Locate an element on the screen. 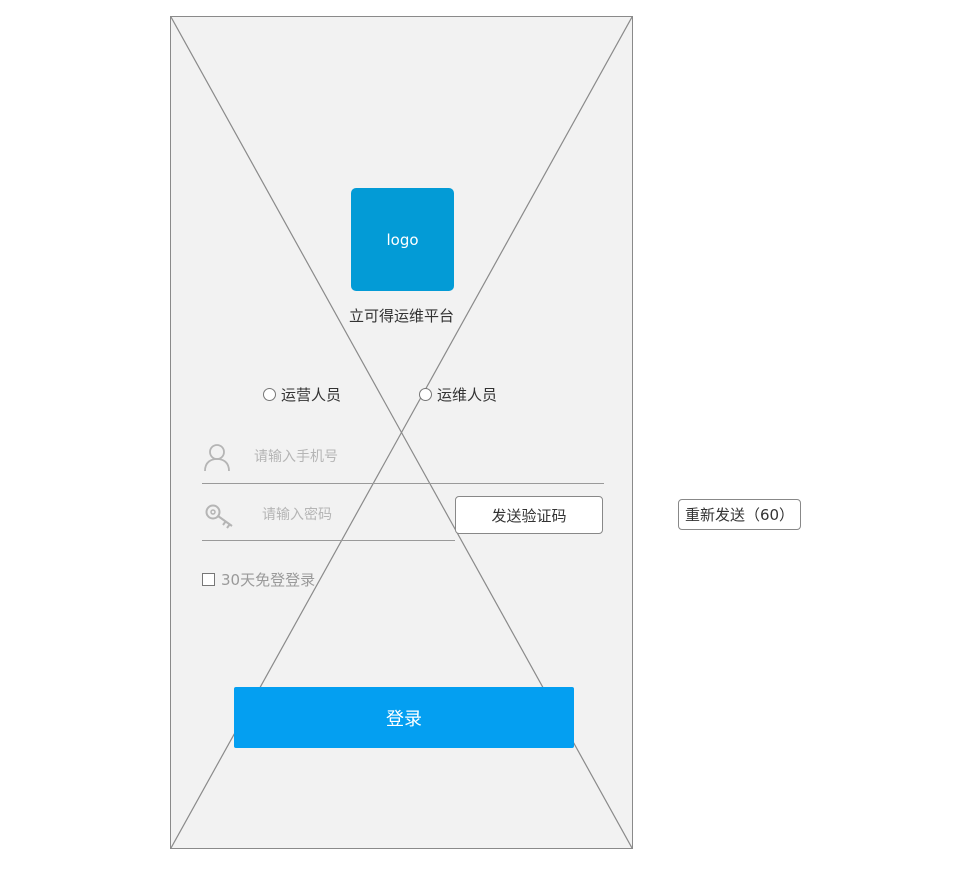 Image resolution: width=966 pixels, height=869 pixels. remember-checkbox is located at coordinates (208, 579).